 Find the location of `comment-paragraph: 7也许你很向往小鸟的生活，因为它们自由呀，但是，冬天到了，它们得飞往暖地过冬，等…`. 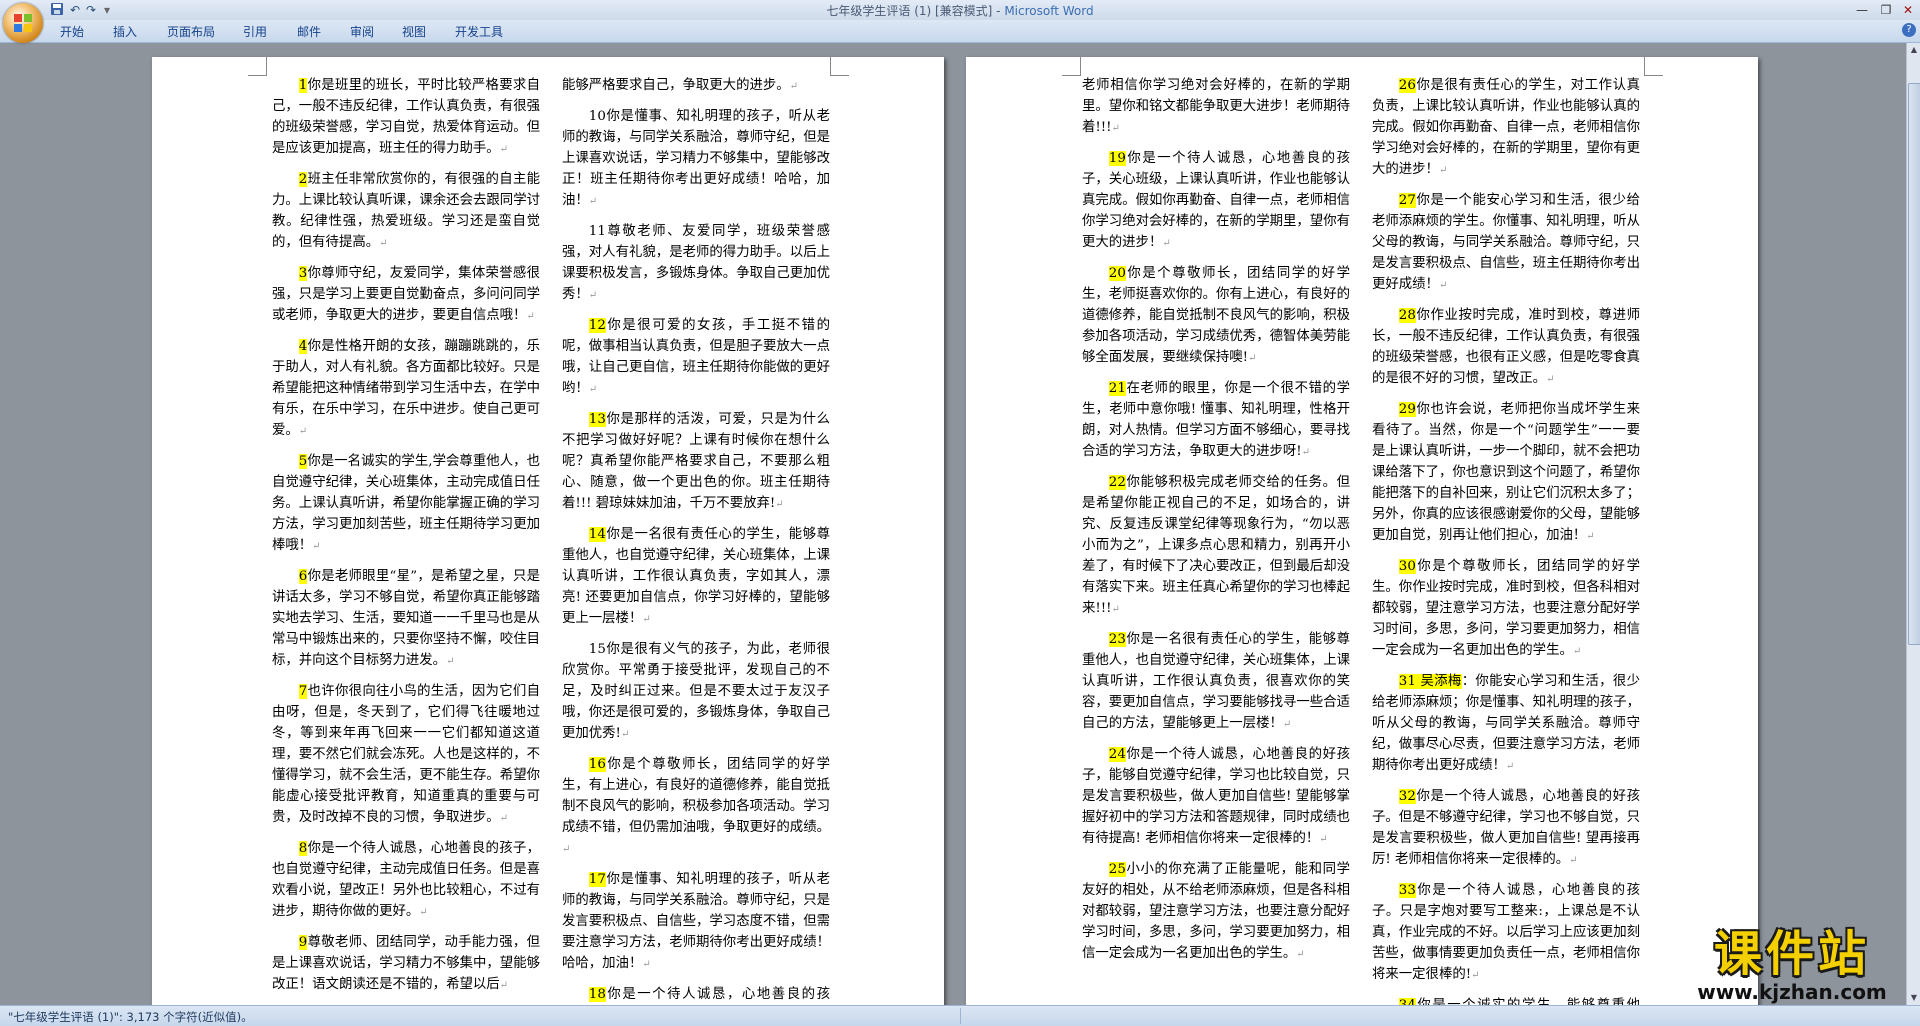

comment-paragraph: 7也许你很向往小鸟的生活，因为它们自由呀，但是，冬天到了，它们得飞往暖地过冬，等… is located at coordinates (406, 755).